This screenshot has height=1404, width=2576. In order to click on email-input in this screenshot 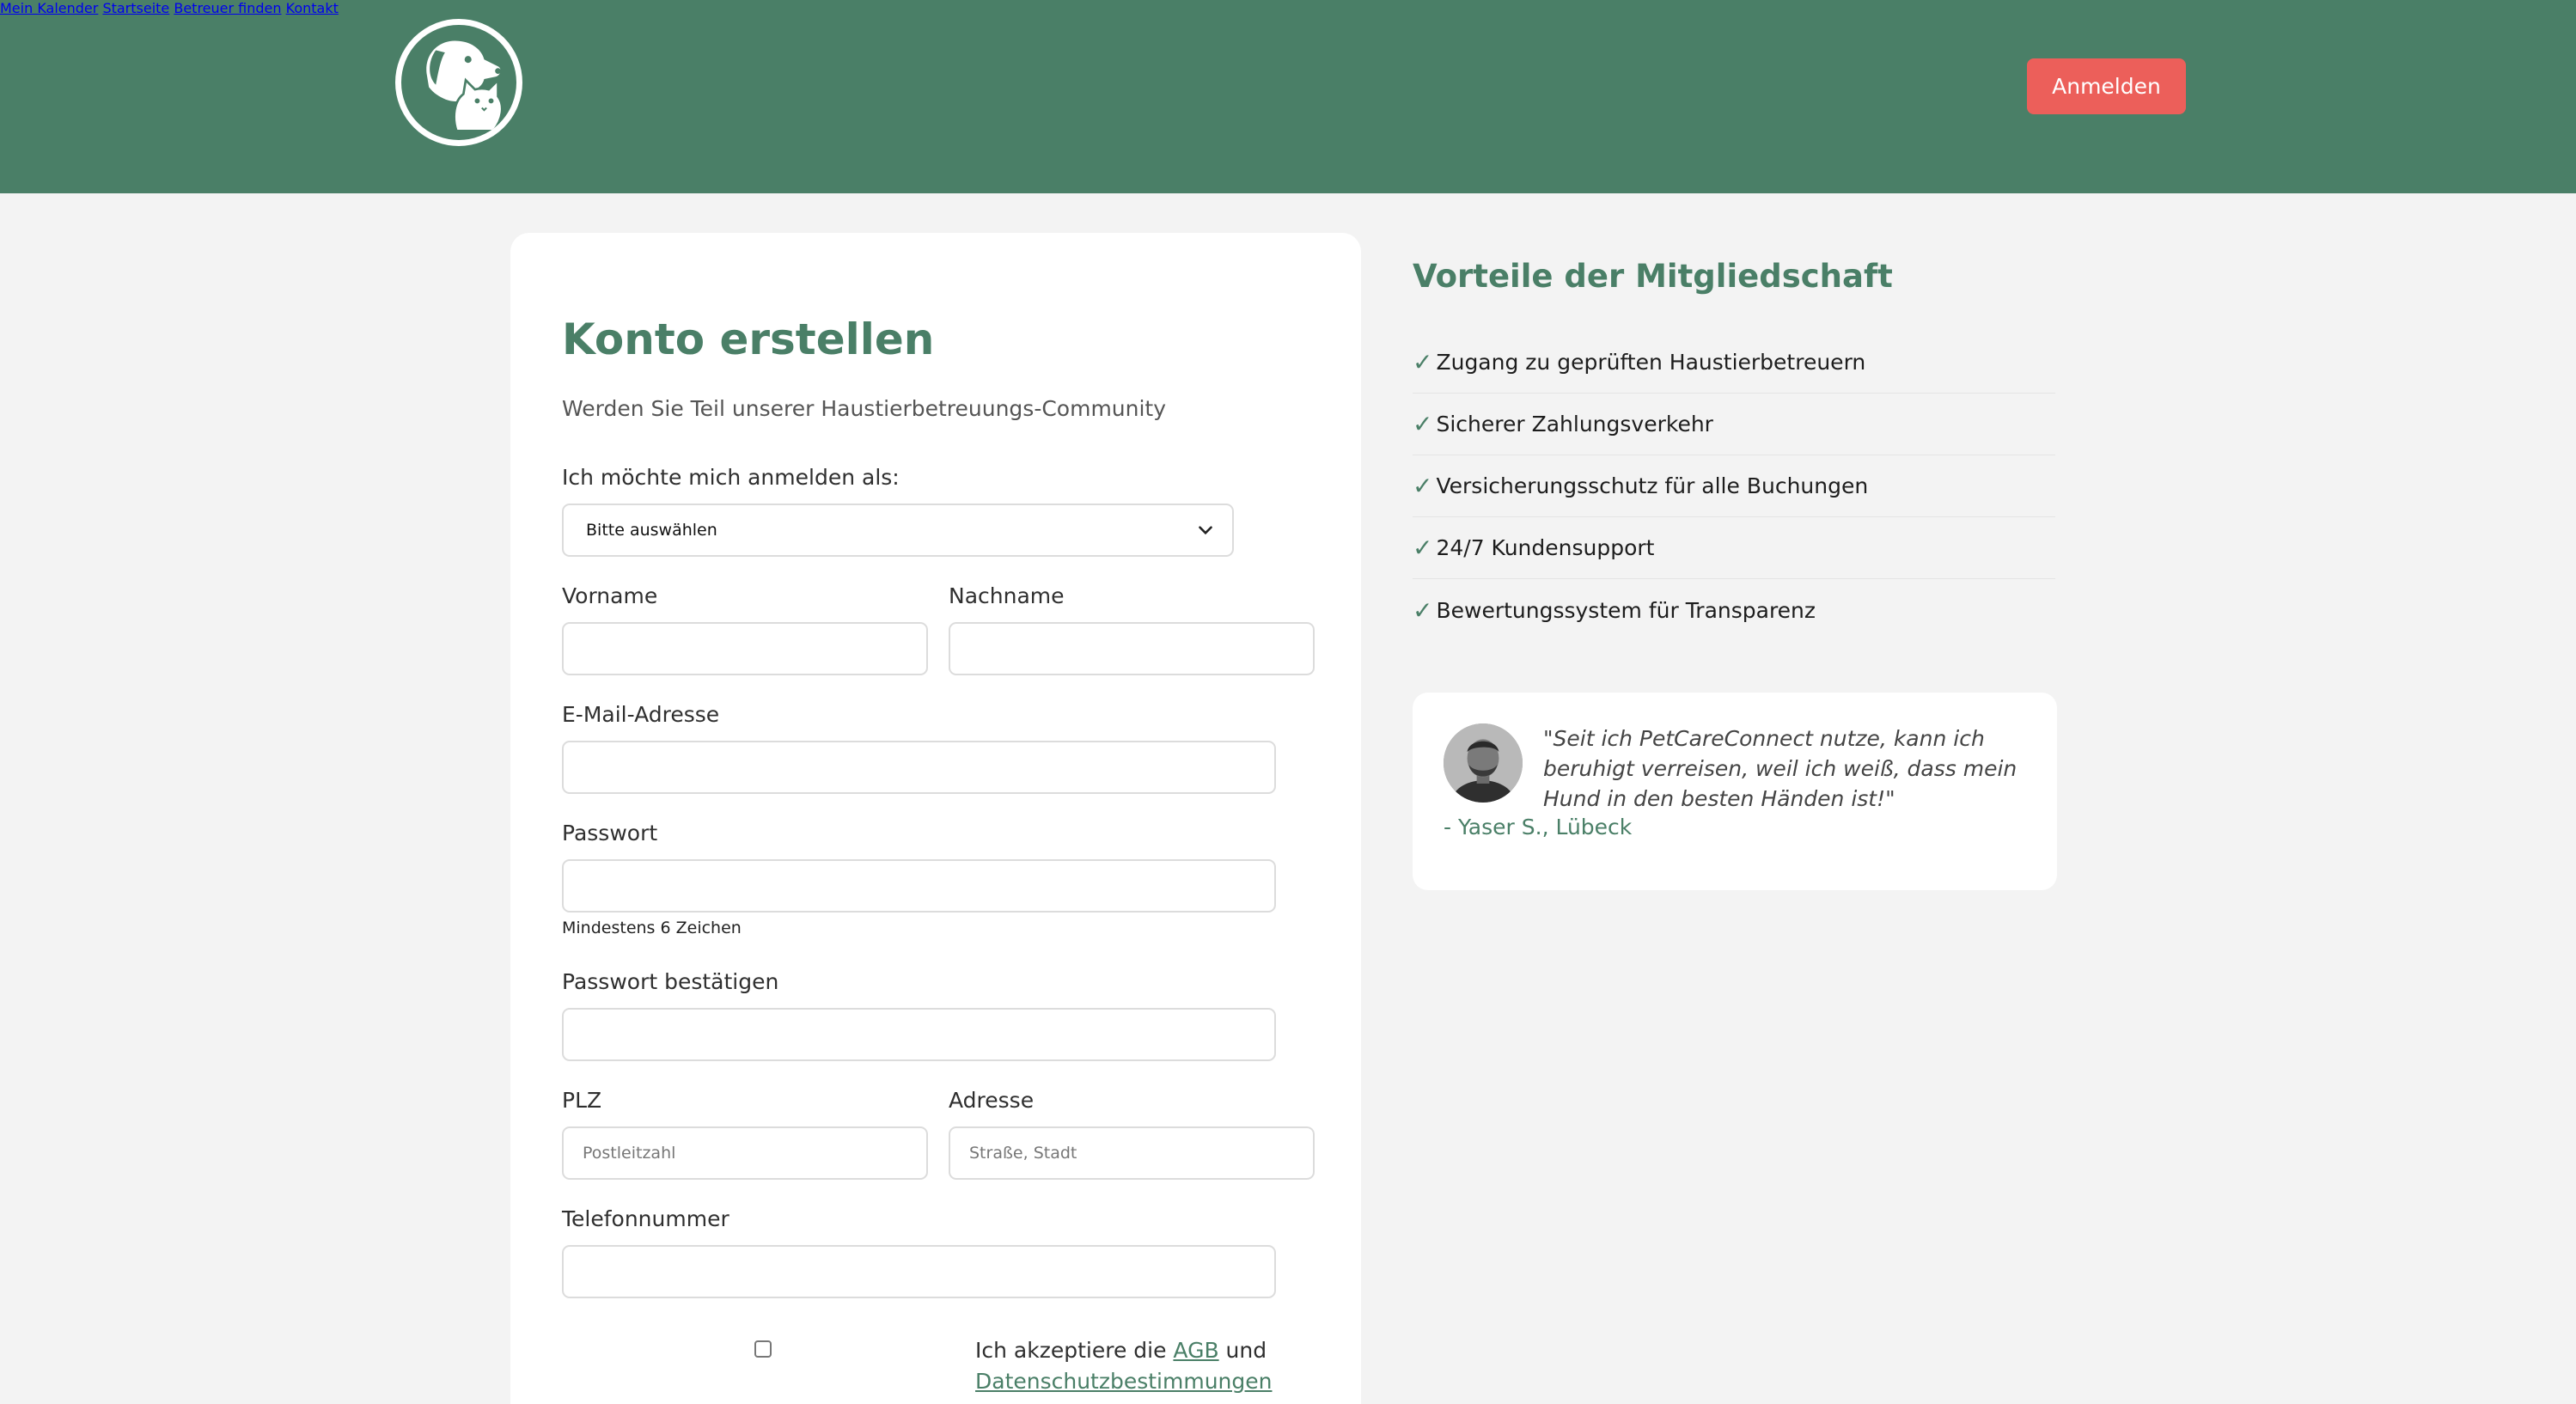, I will do `click(919, 768)`.